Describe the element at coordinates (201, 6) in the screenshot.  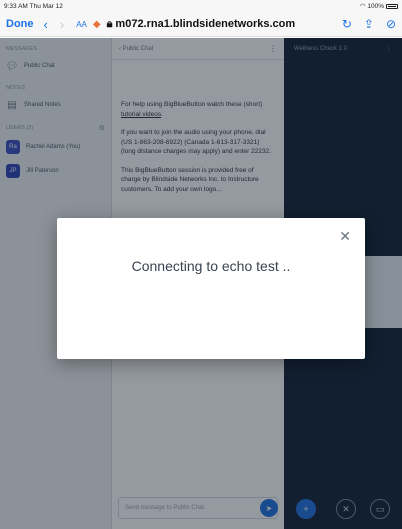
I see `status-bar: 9:33 AM Thu Mar 12 ◠ 100%` at that location.